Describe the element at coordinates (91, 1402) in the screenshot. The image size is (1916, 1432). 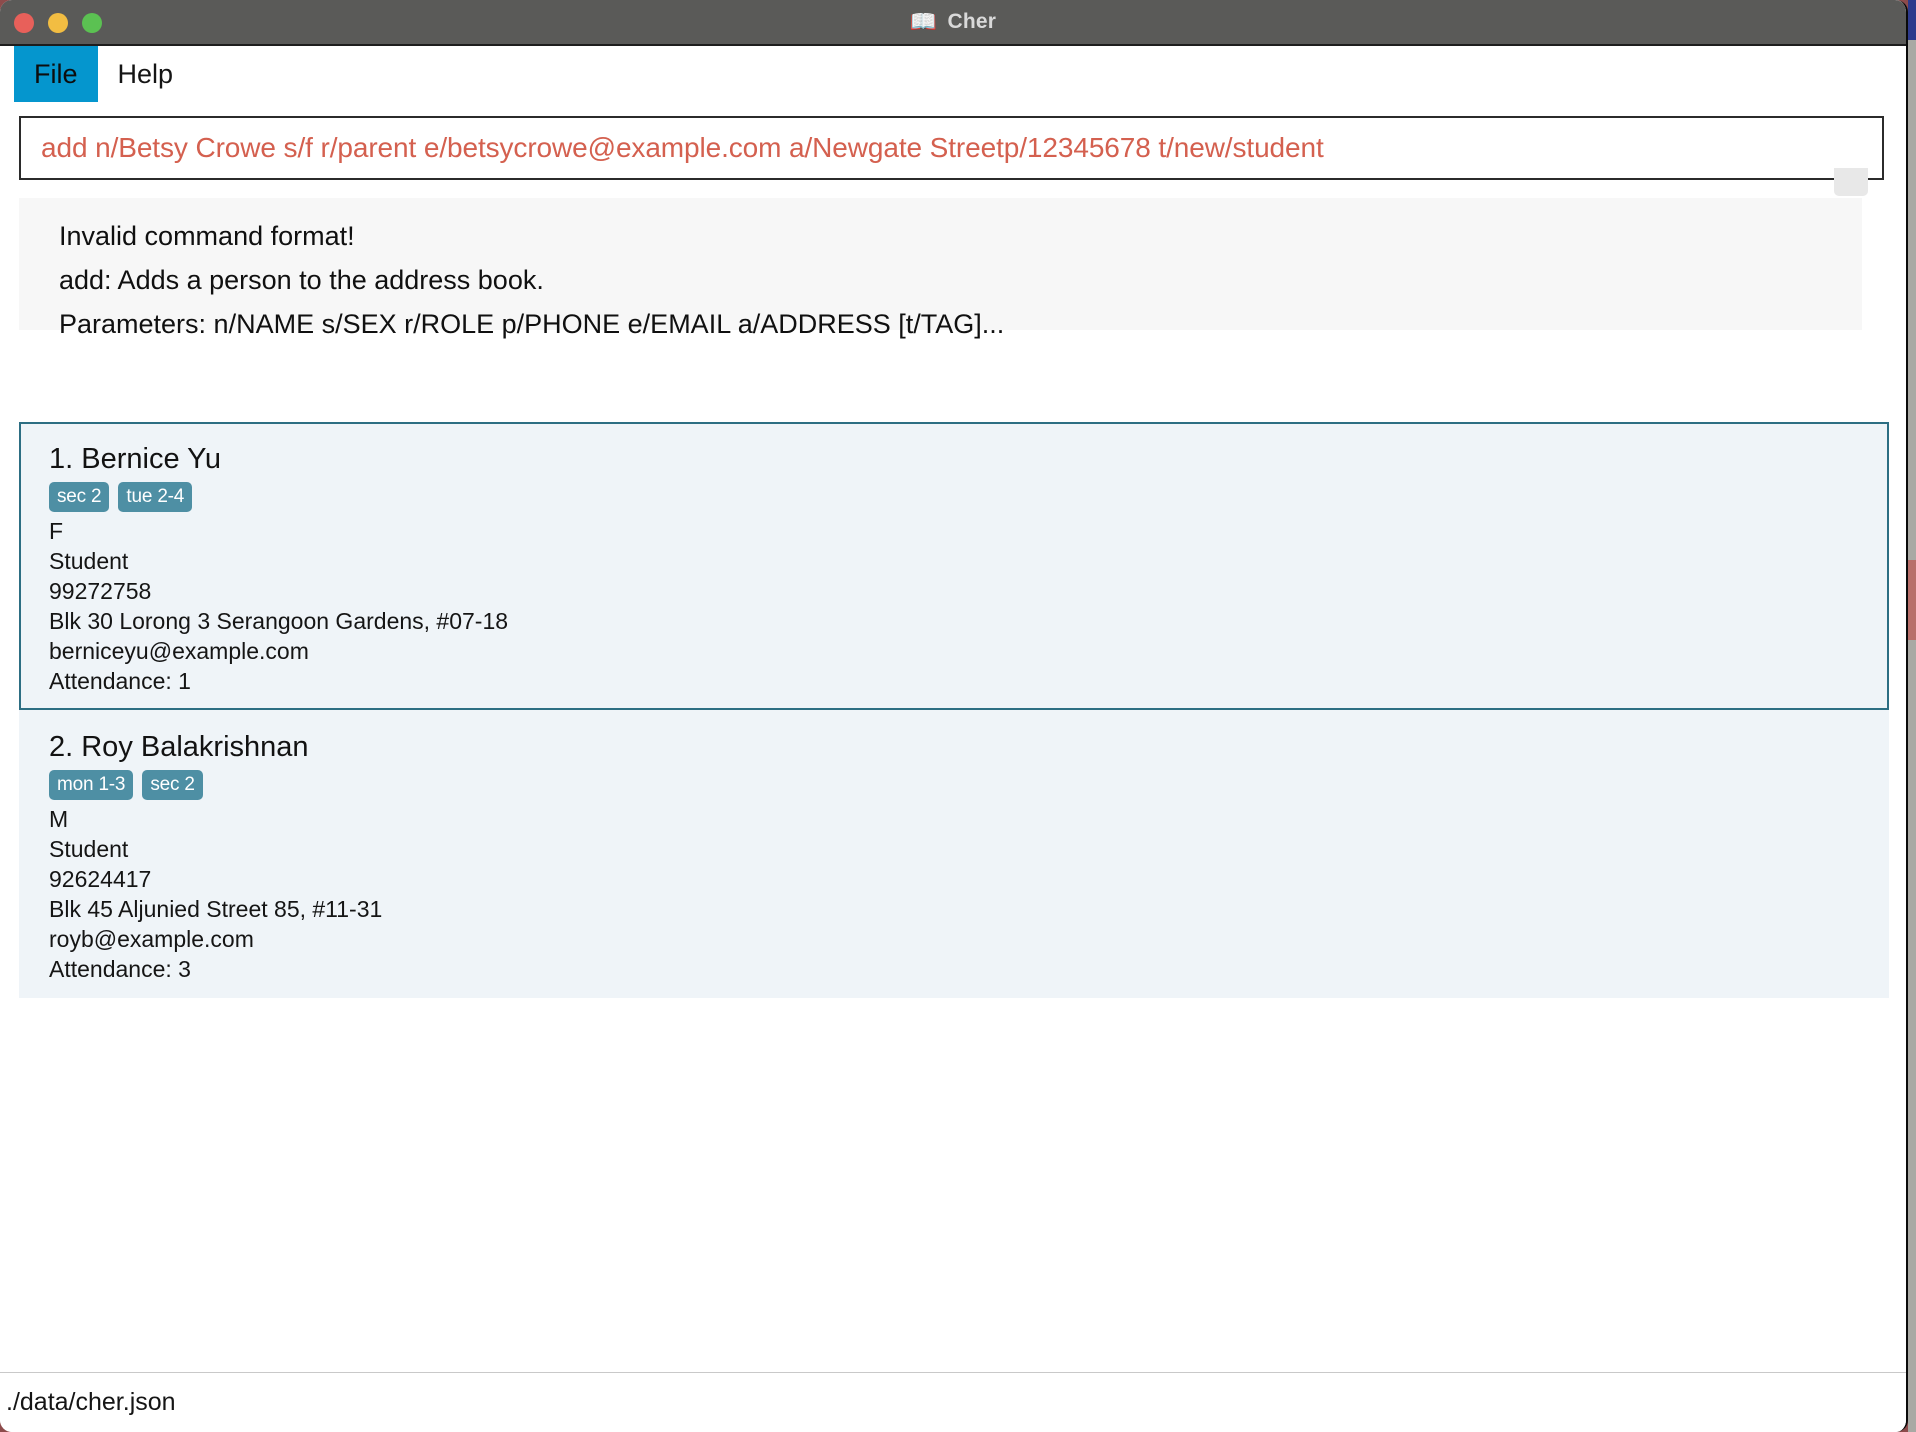
I see `status-file-path: ./data/cher.json` at that location.